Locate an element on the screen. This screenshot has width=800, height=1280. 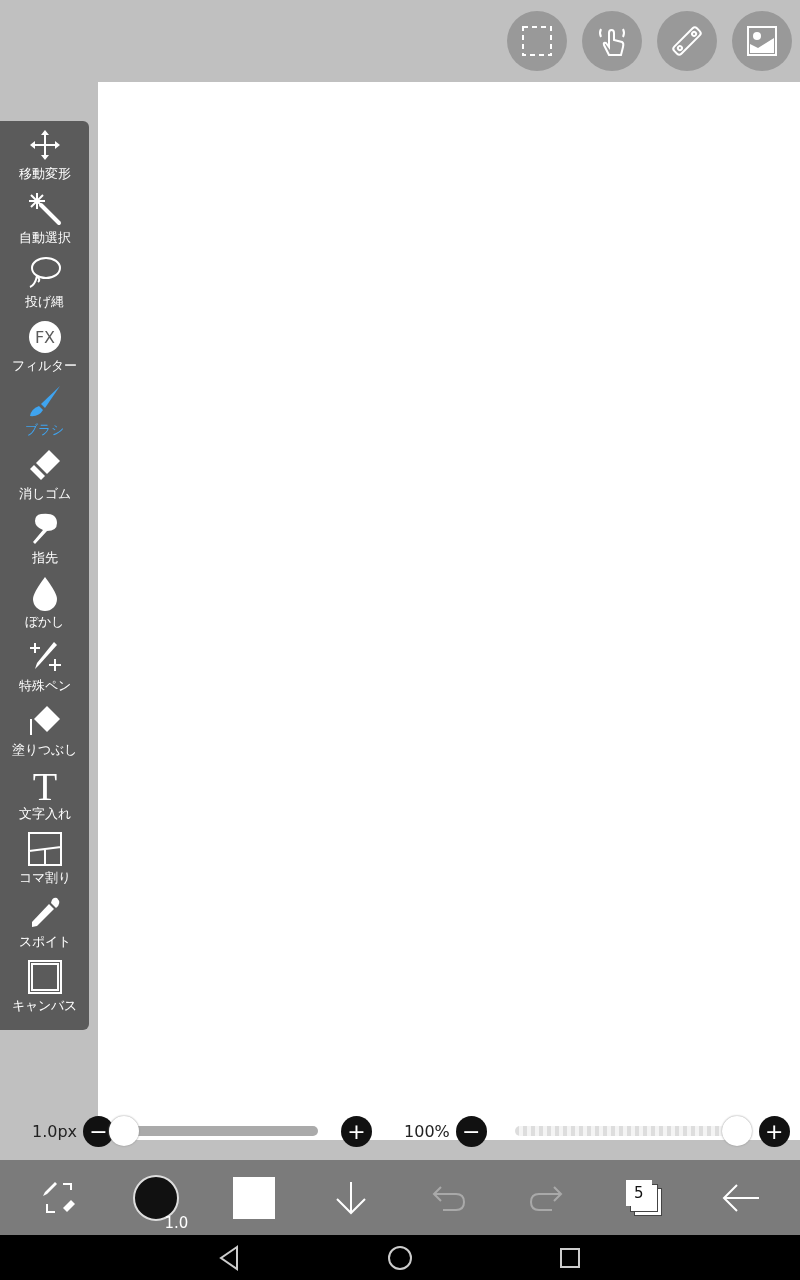
selection-button is located at coordinates (537, 41).